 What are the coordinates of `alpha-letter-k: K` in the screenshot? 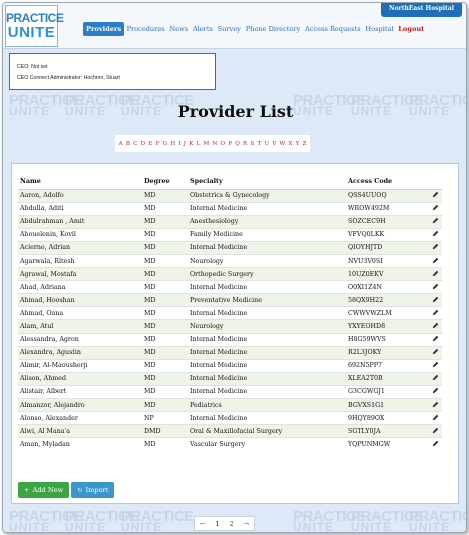 It's located at (191, 144).